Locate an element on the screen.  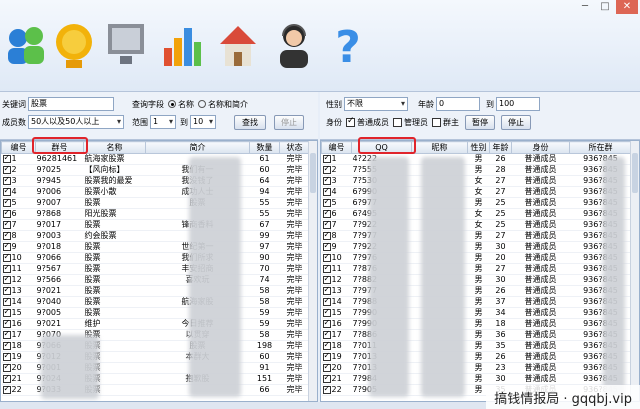
left-col-header-0: 编号 is located at coordinates (18, 147).